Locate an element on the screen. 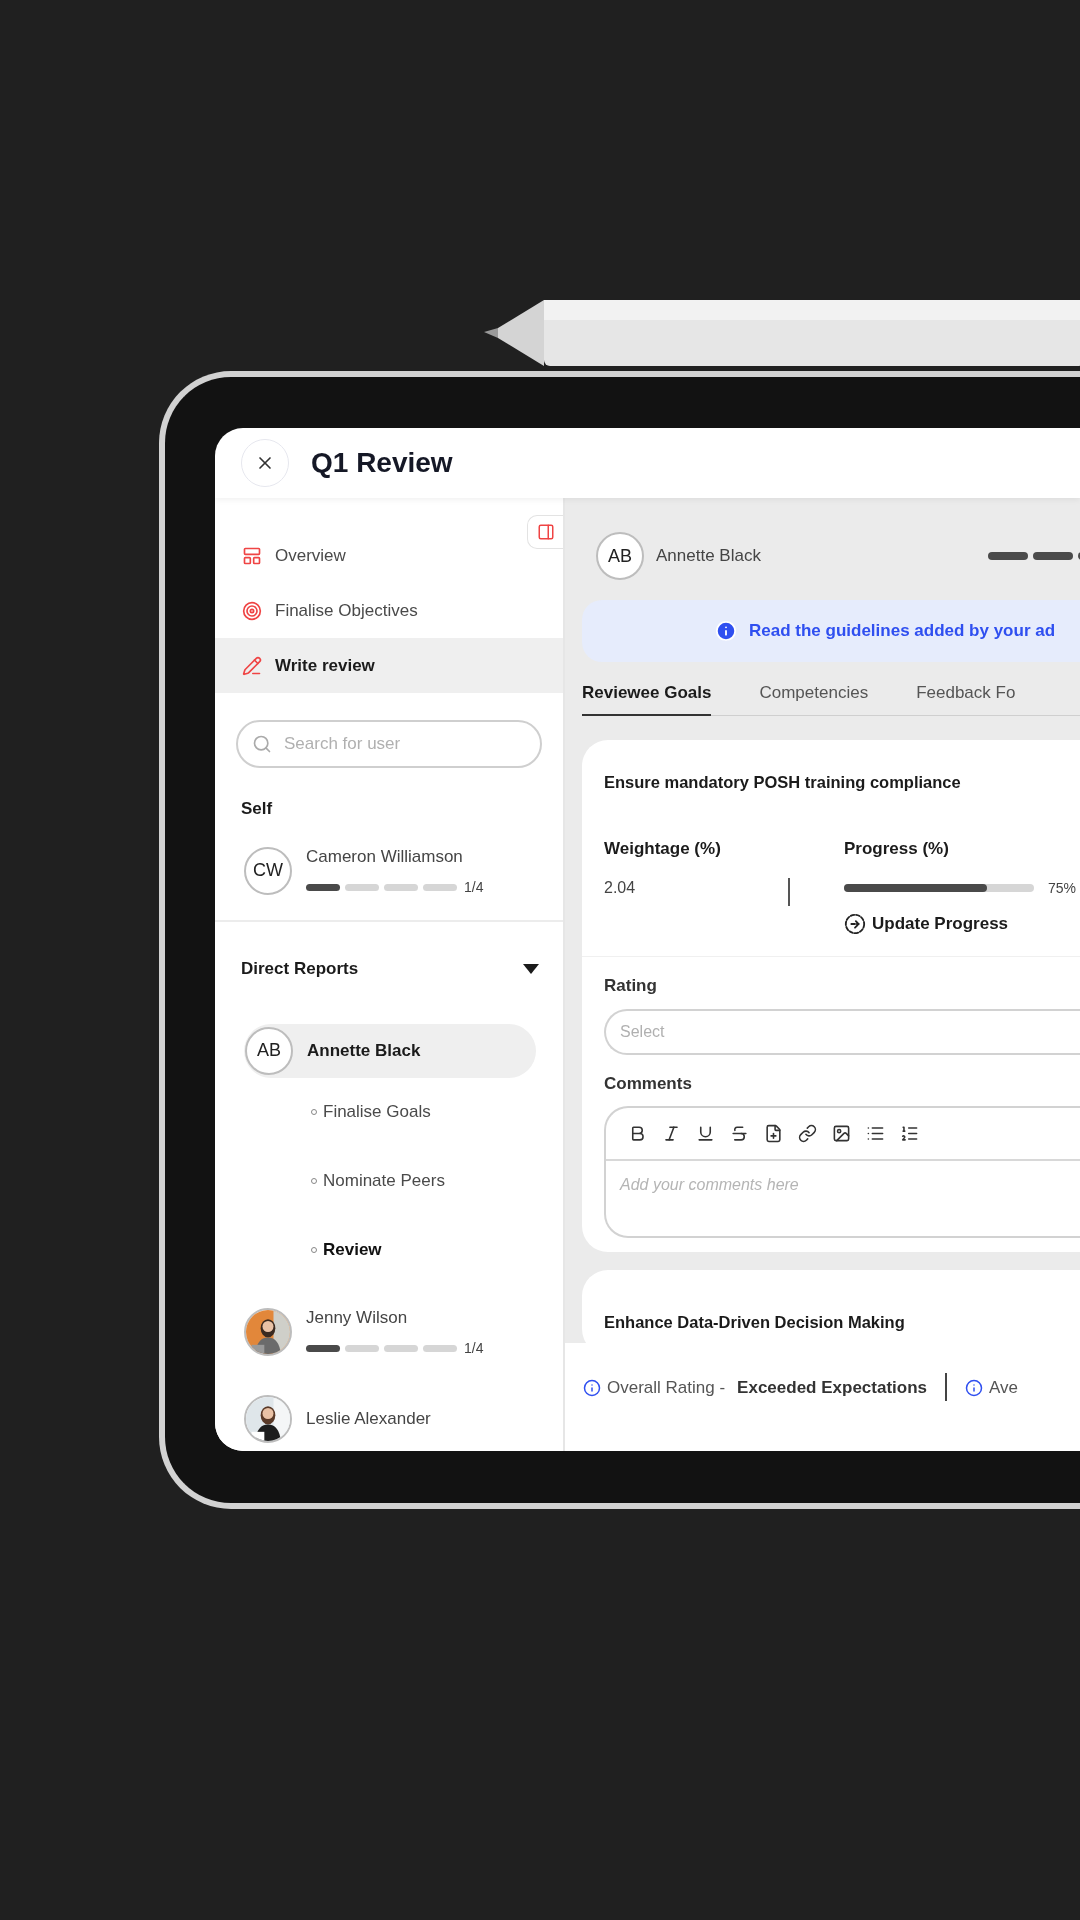 The width and height of the screenshot is (1080, 1920). section-heading: Direct Reports is located at coordinates (300, 969).